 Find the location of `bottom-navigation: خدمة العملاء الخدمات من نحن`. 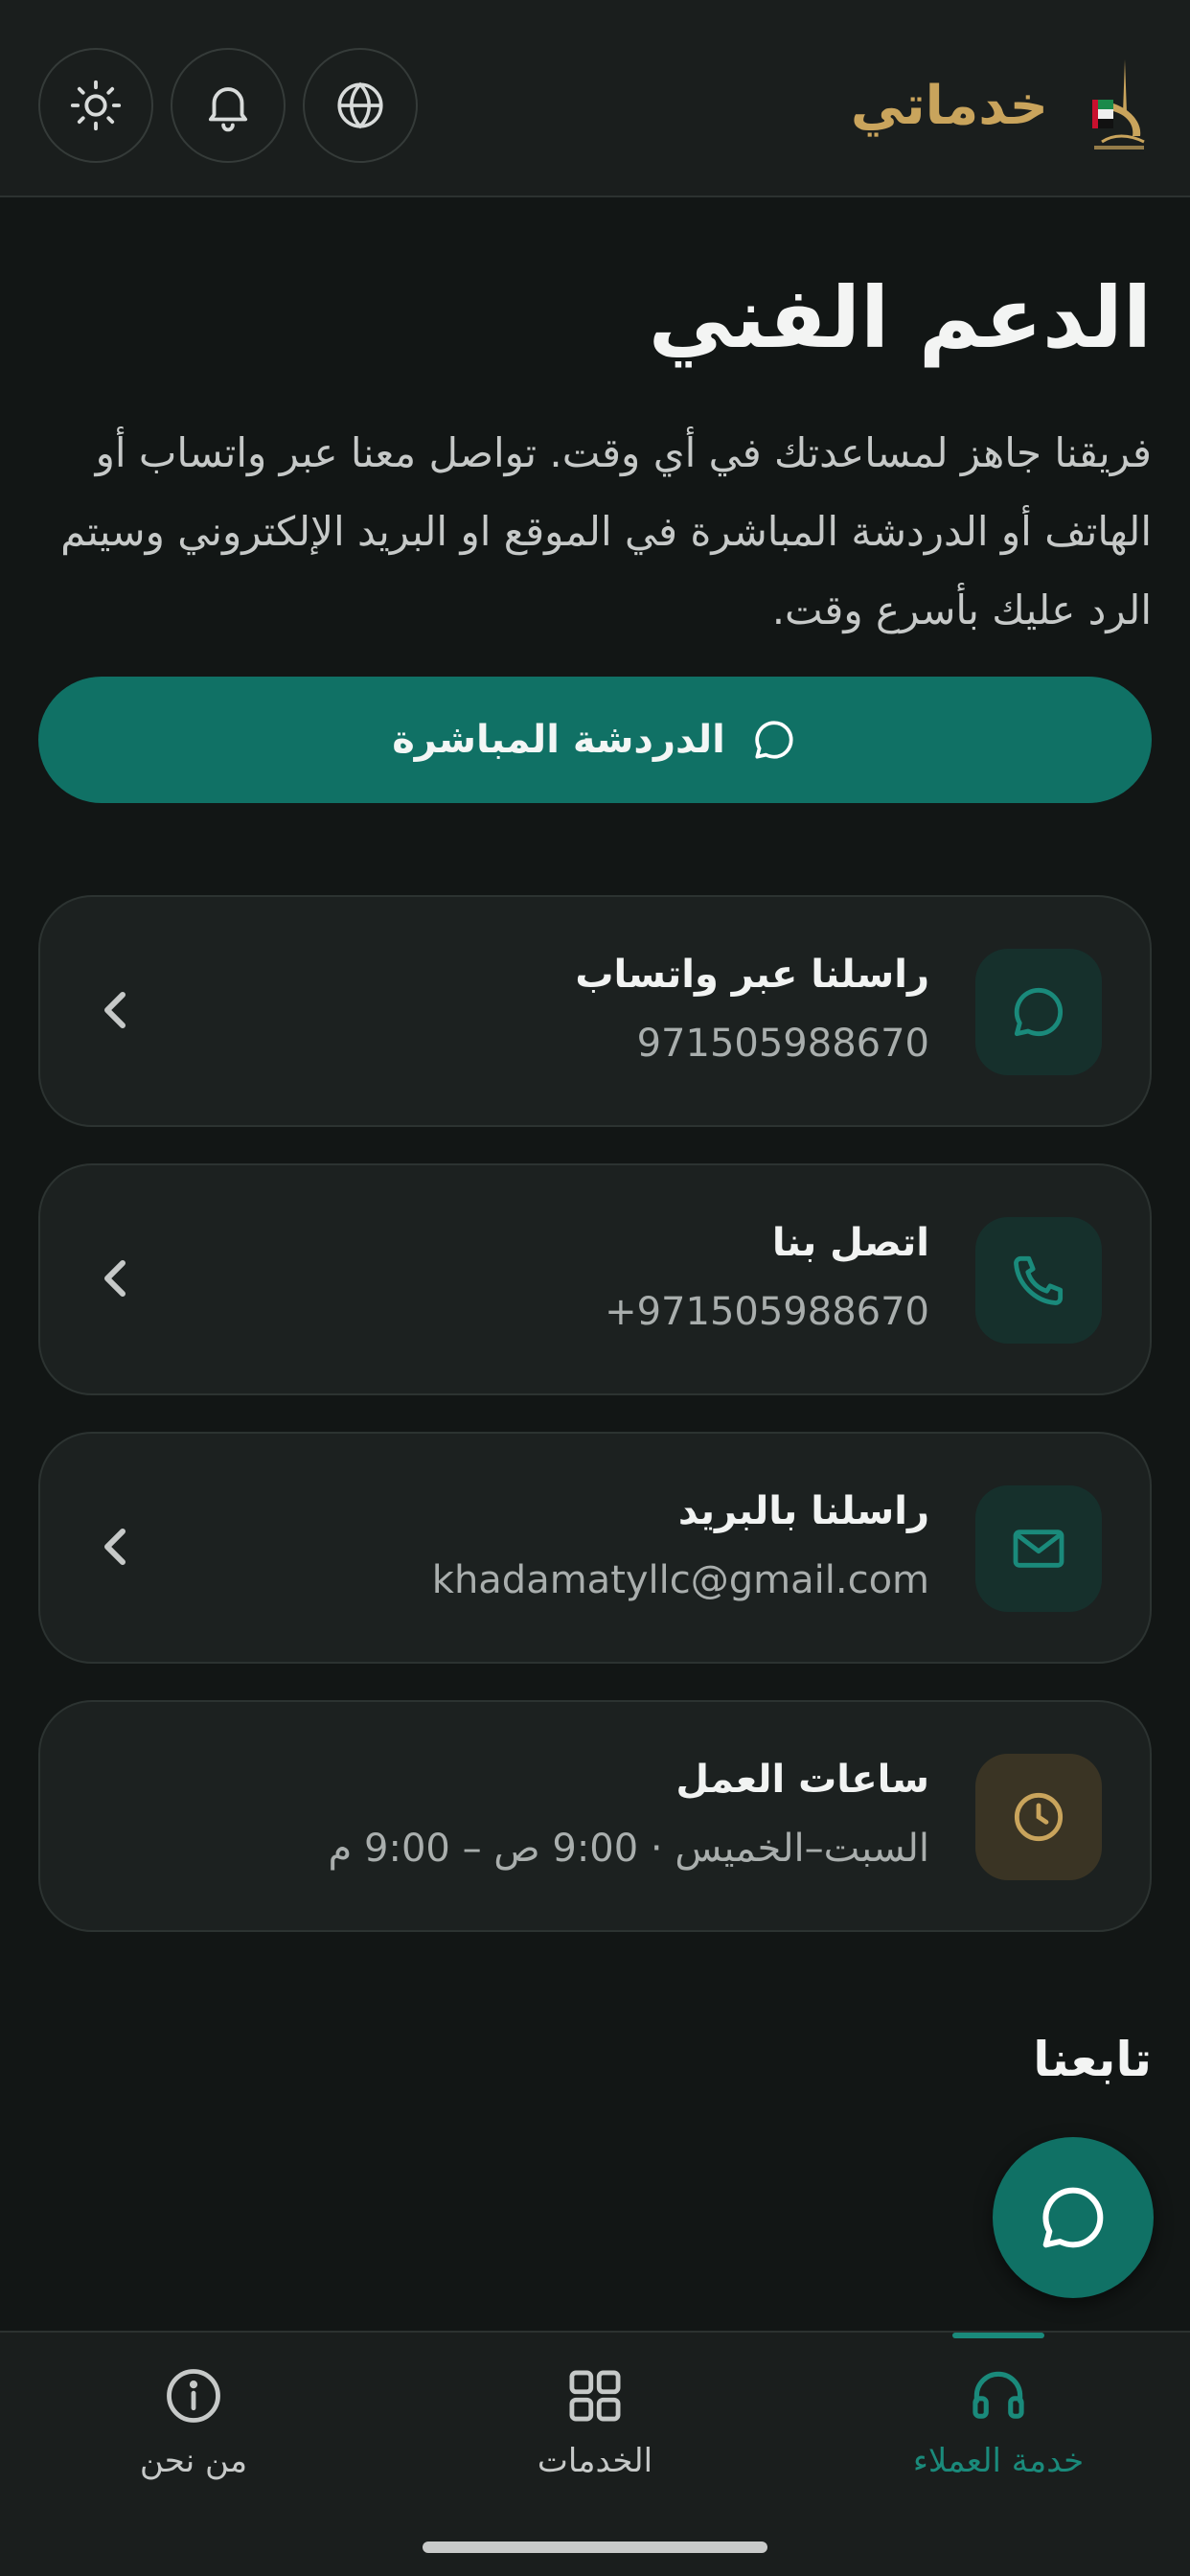

bottom-navigation: خدمة العملاء الخدمات من نحن is located at coordinates (595, 2453).